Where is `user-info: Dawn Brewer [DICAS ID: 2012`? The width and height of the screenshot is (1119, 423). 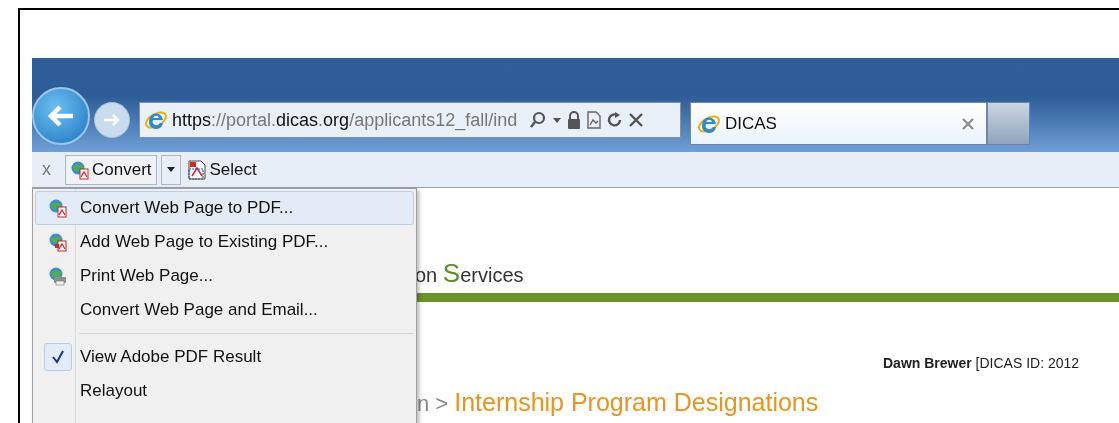 user-info: Dawn Brewer [DICAS ID: 2012 is located at coordinates (981, 363).